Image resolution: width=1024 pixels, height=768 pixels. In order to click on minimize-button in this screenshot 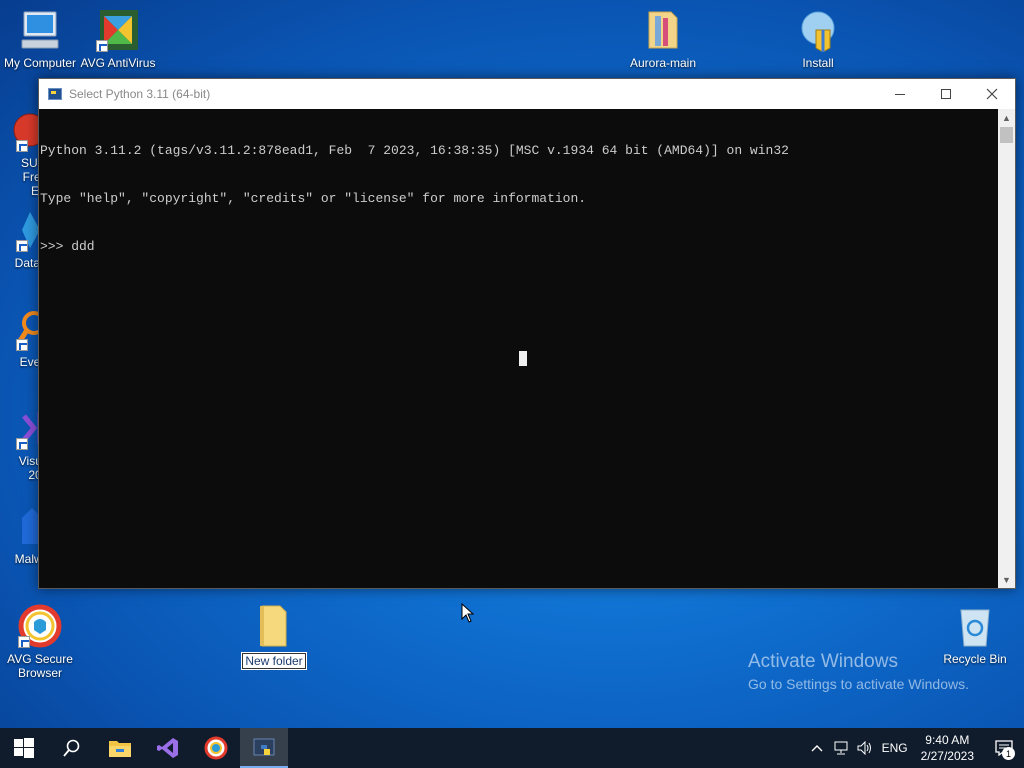, I will do `click(900, 94)`.